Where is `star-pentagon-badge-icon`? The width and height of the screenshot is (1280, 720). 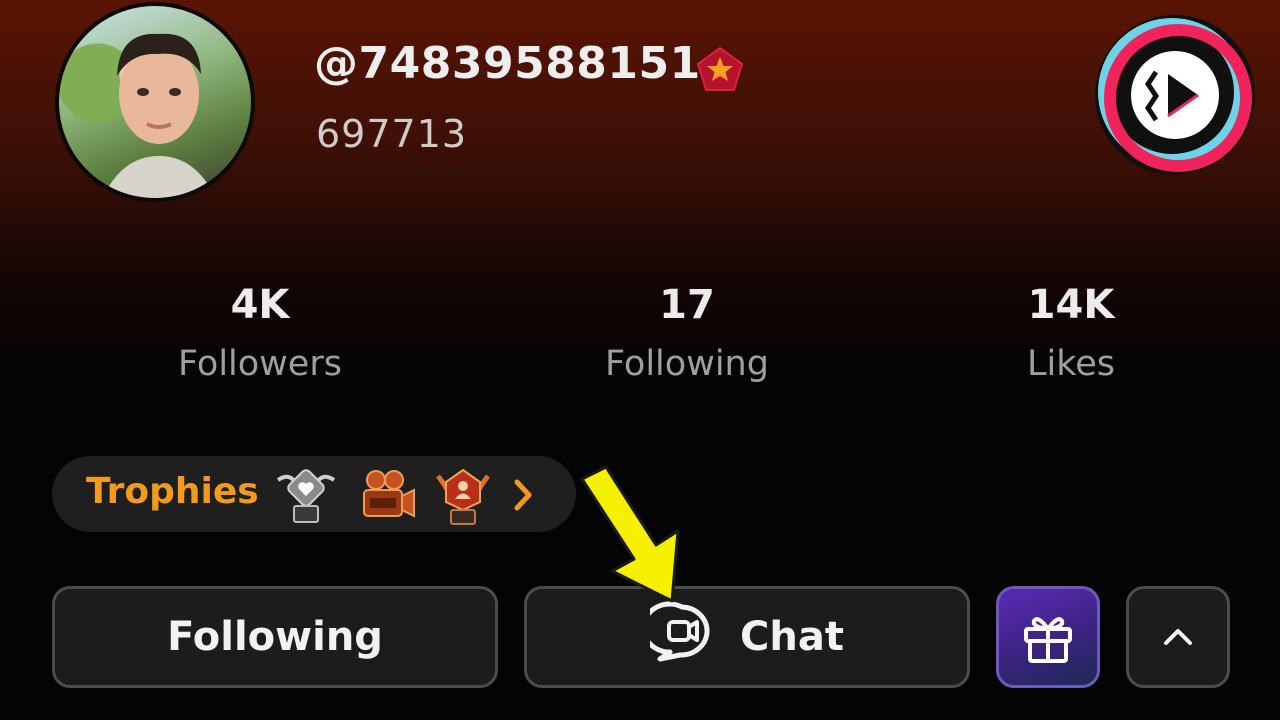 star-pentagon-badge-icon is located at coordinates (720, 68).